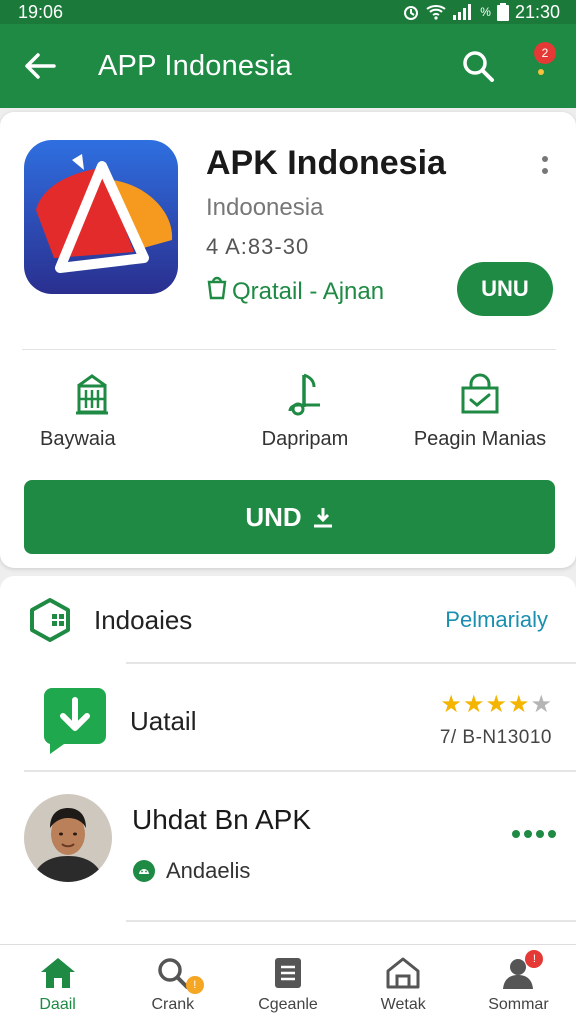 The image size is (576, 1024). Describe the element at coordinates (222, 819) in the screenshot. I see `user-title: Uhdat Bn APK` at that location.